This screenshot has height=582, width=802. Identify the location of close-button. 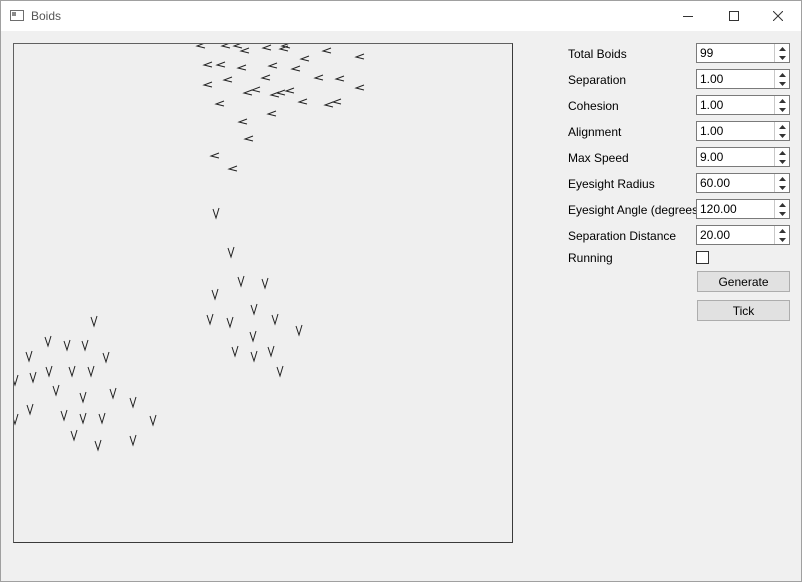
(778, 16).